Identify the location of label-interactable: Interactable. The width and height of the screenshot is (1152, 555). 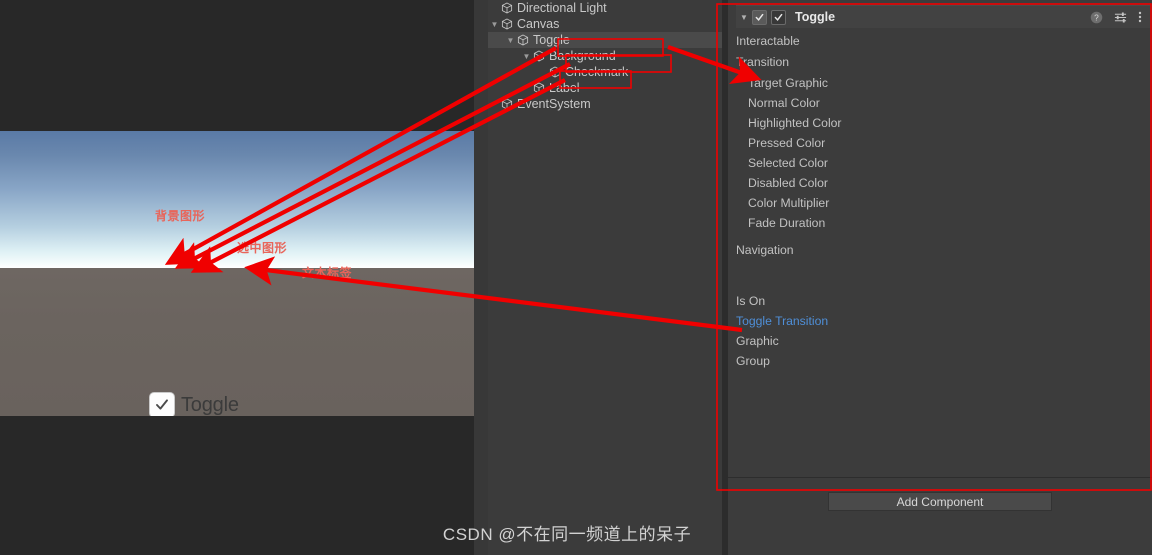
(768, 41).